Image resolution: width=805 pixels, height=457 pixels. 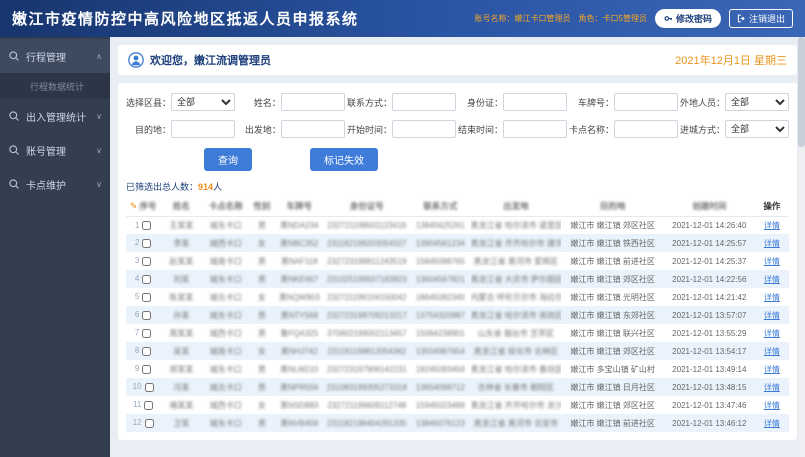 I want to click on origin-input, so click(x=312, y=129).